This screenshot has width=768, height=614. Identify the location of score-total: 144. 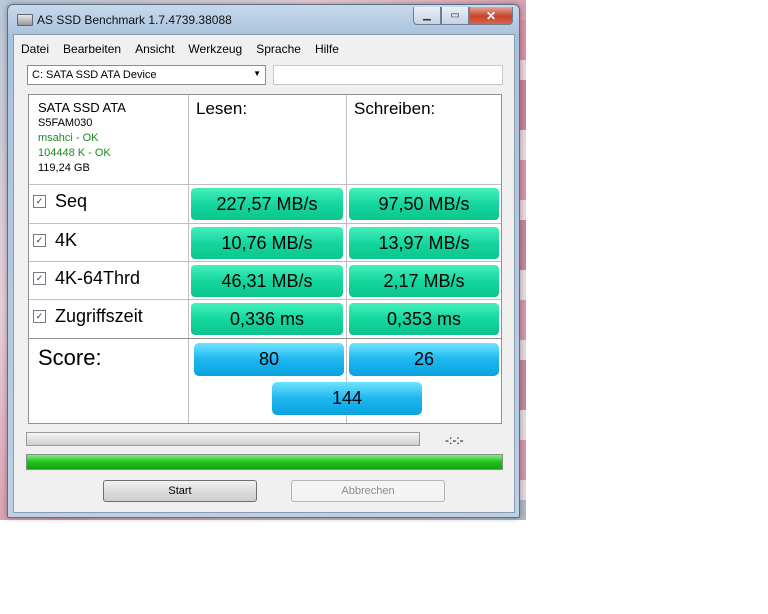
(347, 398).